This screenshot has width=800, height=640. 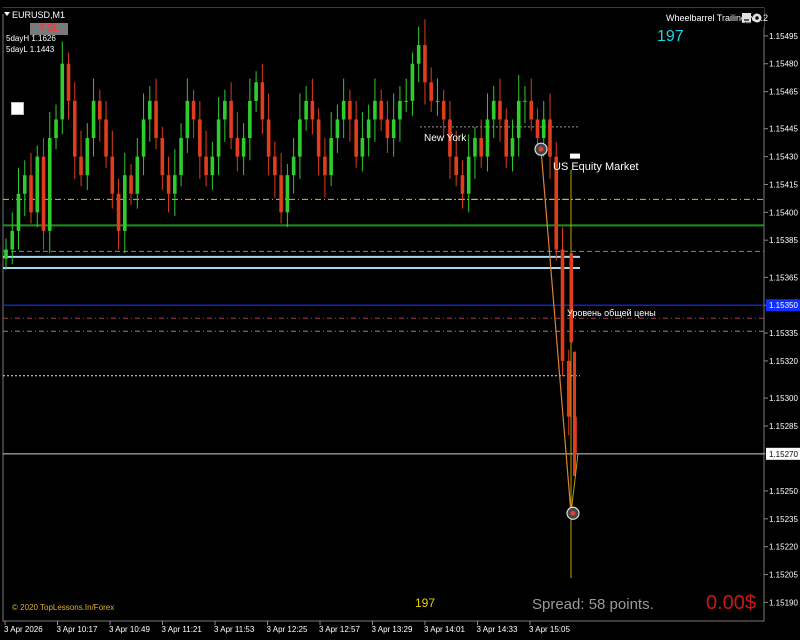 I want to click on y-tick-label: 1.15465, so click(x=783, y=92).